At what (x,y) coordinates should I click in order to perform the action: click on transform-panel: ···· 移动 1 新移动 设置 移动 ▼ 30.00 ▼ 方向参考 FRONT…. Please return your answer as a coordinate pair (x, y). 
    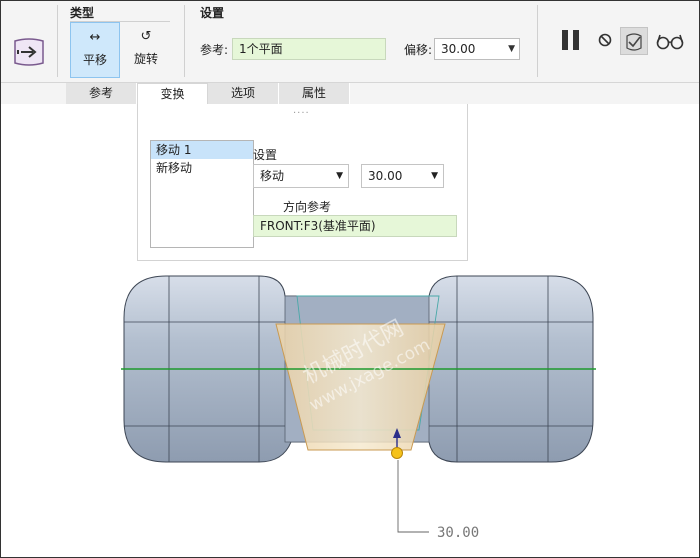
    Looking at the image, I should click on (302, 182).